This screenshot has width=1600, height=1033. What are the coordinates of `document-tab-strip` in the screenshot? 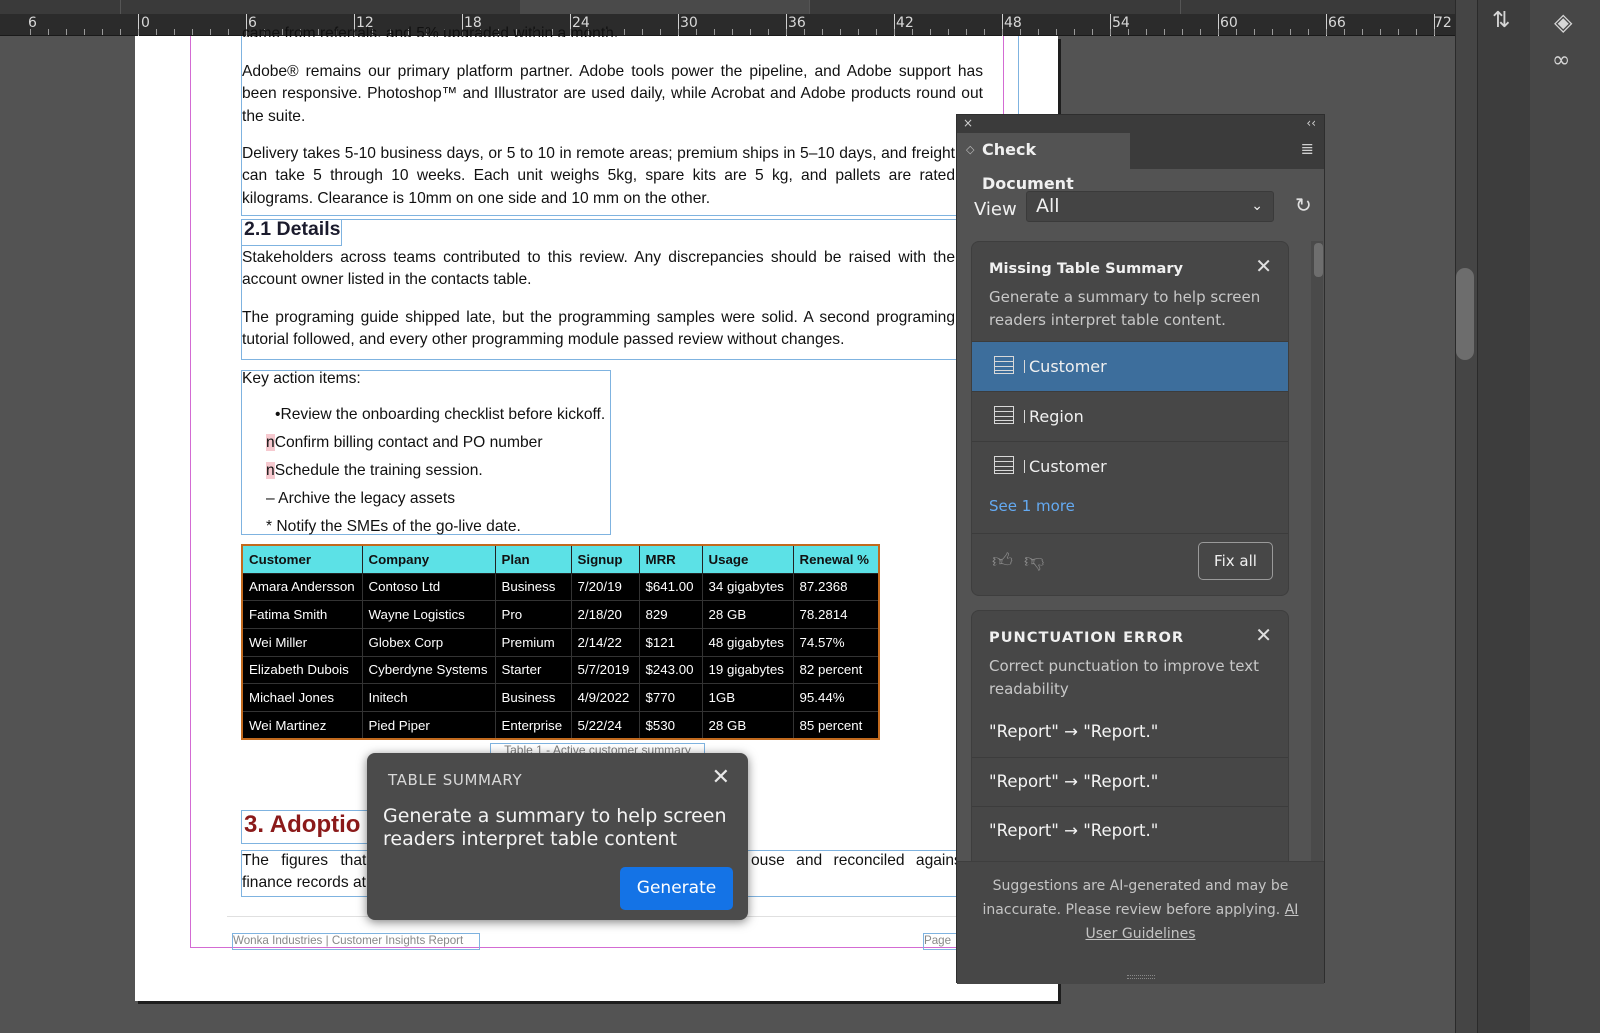 It's located at (727, 7).